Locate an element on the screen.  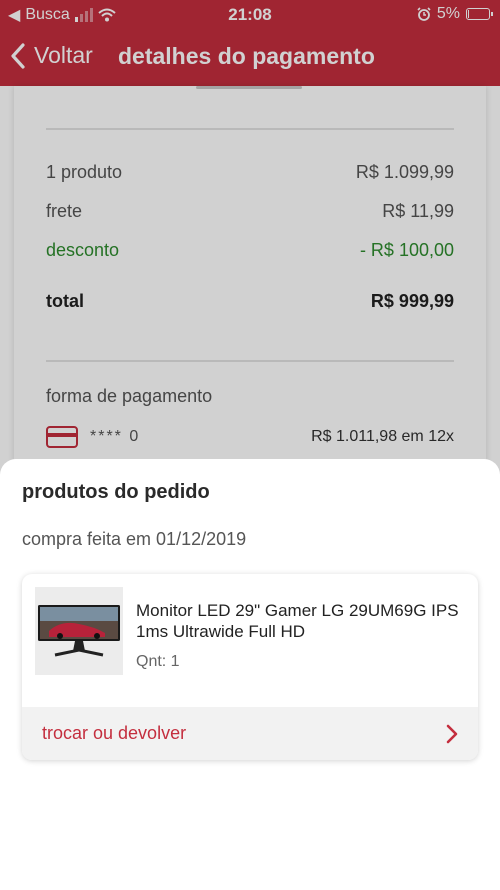
exchange-return-button: trocar ou devolver is located at coordinates (250, 733).